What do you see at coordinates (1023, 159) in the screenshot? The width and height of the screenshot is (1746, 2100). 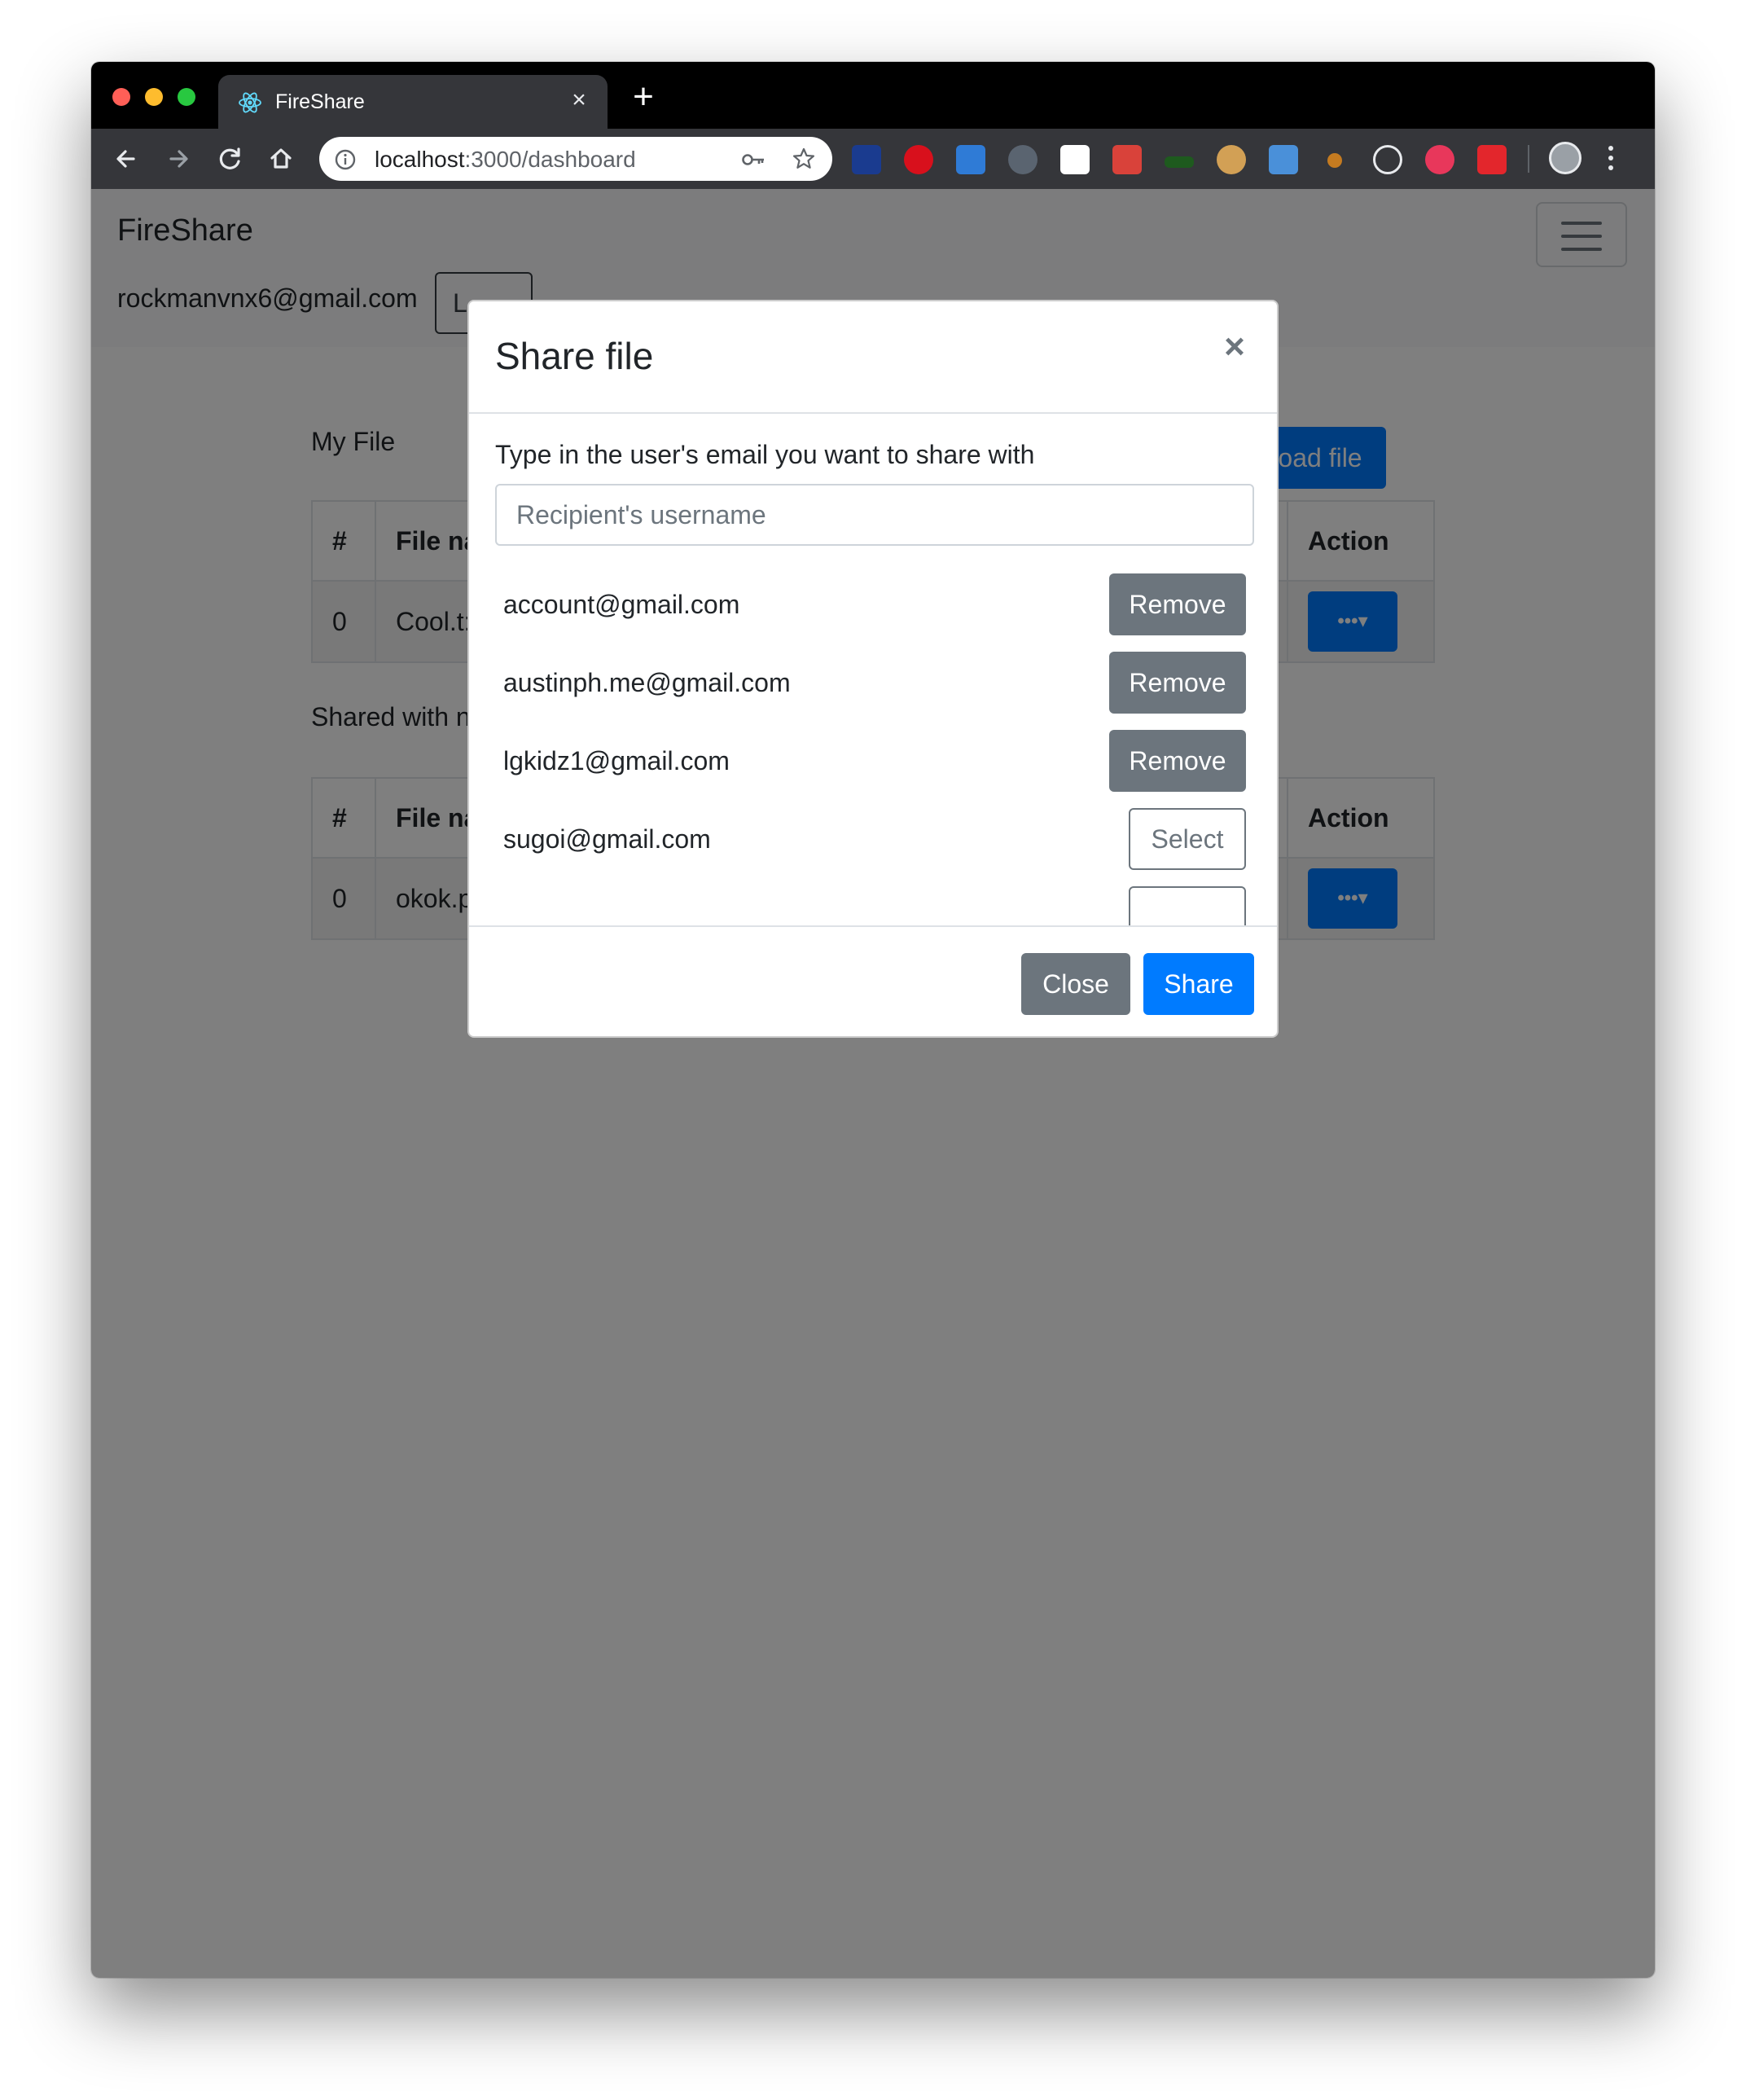 I see `spy-icon` at bounding box center [1023, 159].